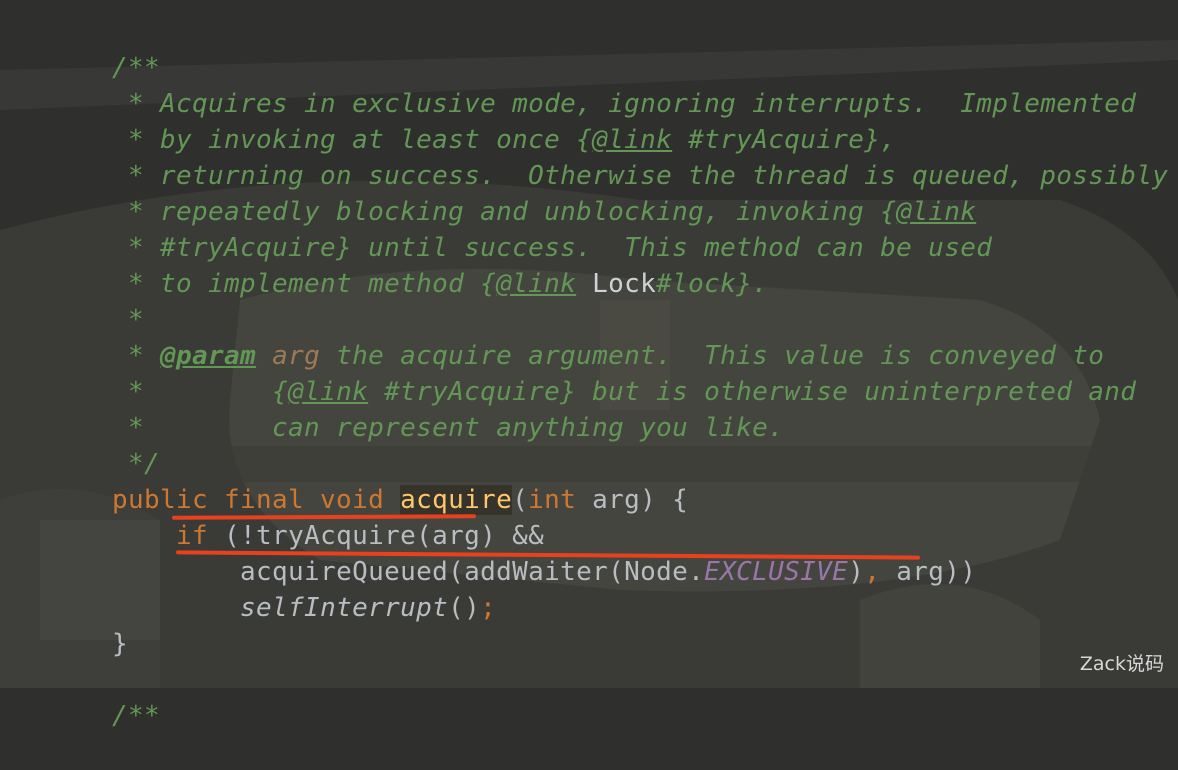 This screenshot has height=770, width=1178. Describe the element at coordinates (296, 516) in the screenshot. I see `code-line-14: if (!tryAcquire(arg) &&` at that location.